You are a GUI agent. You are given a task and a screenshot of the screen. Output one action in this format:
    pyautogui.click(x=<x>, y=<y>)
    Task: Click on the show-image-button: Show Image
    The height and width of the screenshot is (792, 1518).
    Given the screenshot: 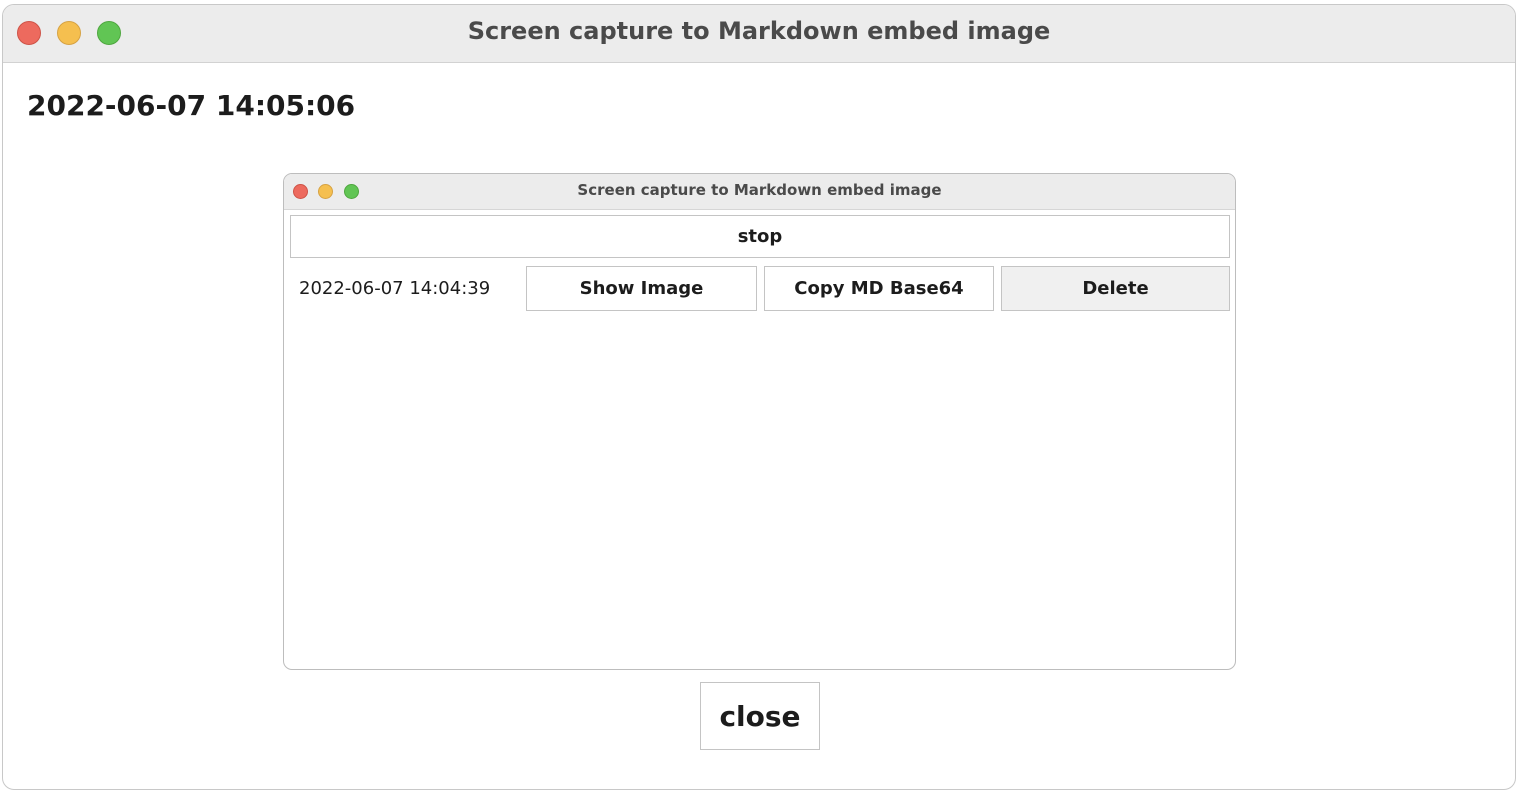 What is the action you would take?
    pyautogui.click(x=641, y=288)
    